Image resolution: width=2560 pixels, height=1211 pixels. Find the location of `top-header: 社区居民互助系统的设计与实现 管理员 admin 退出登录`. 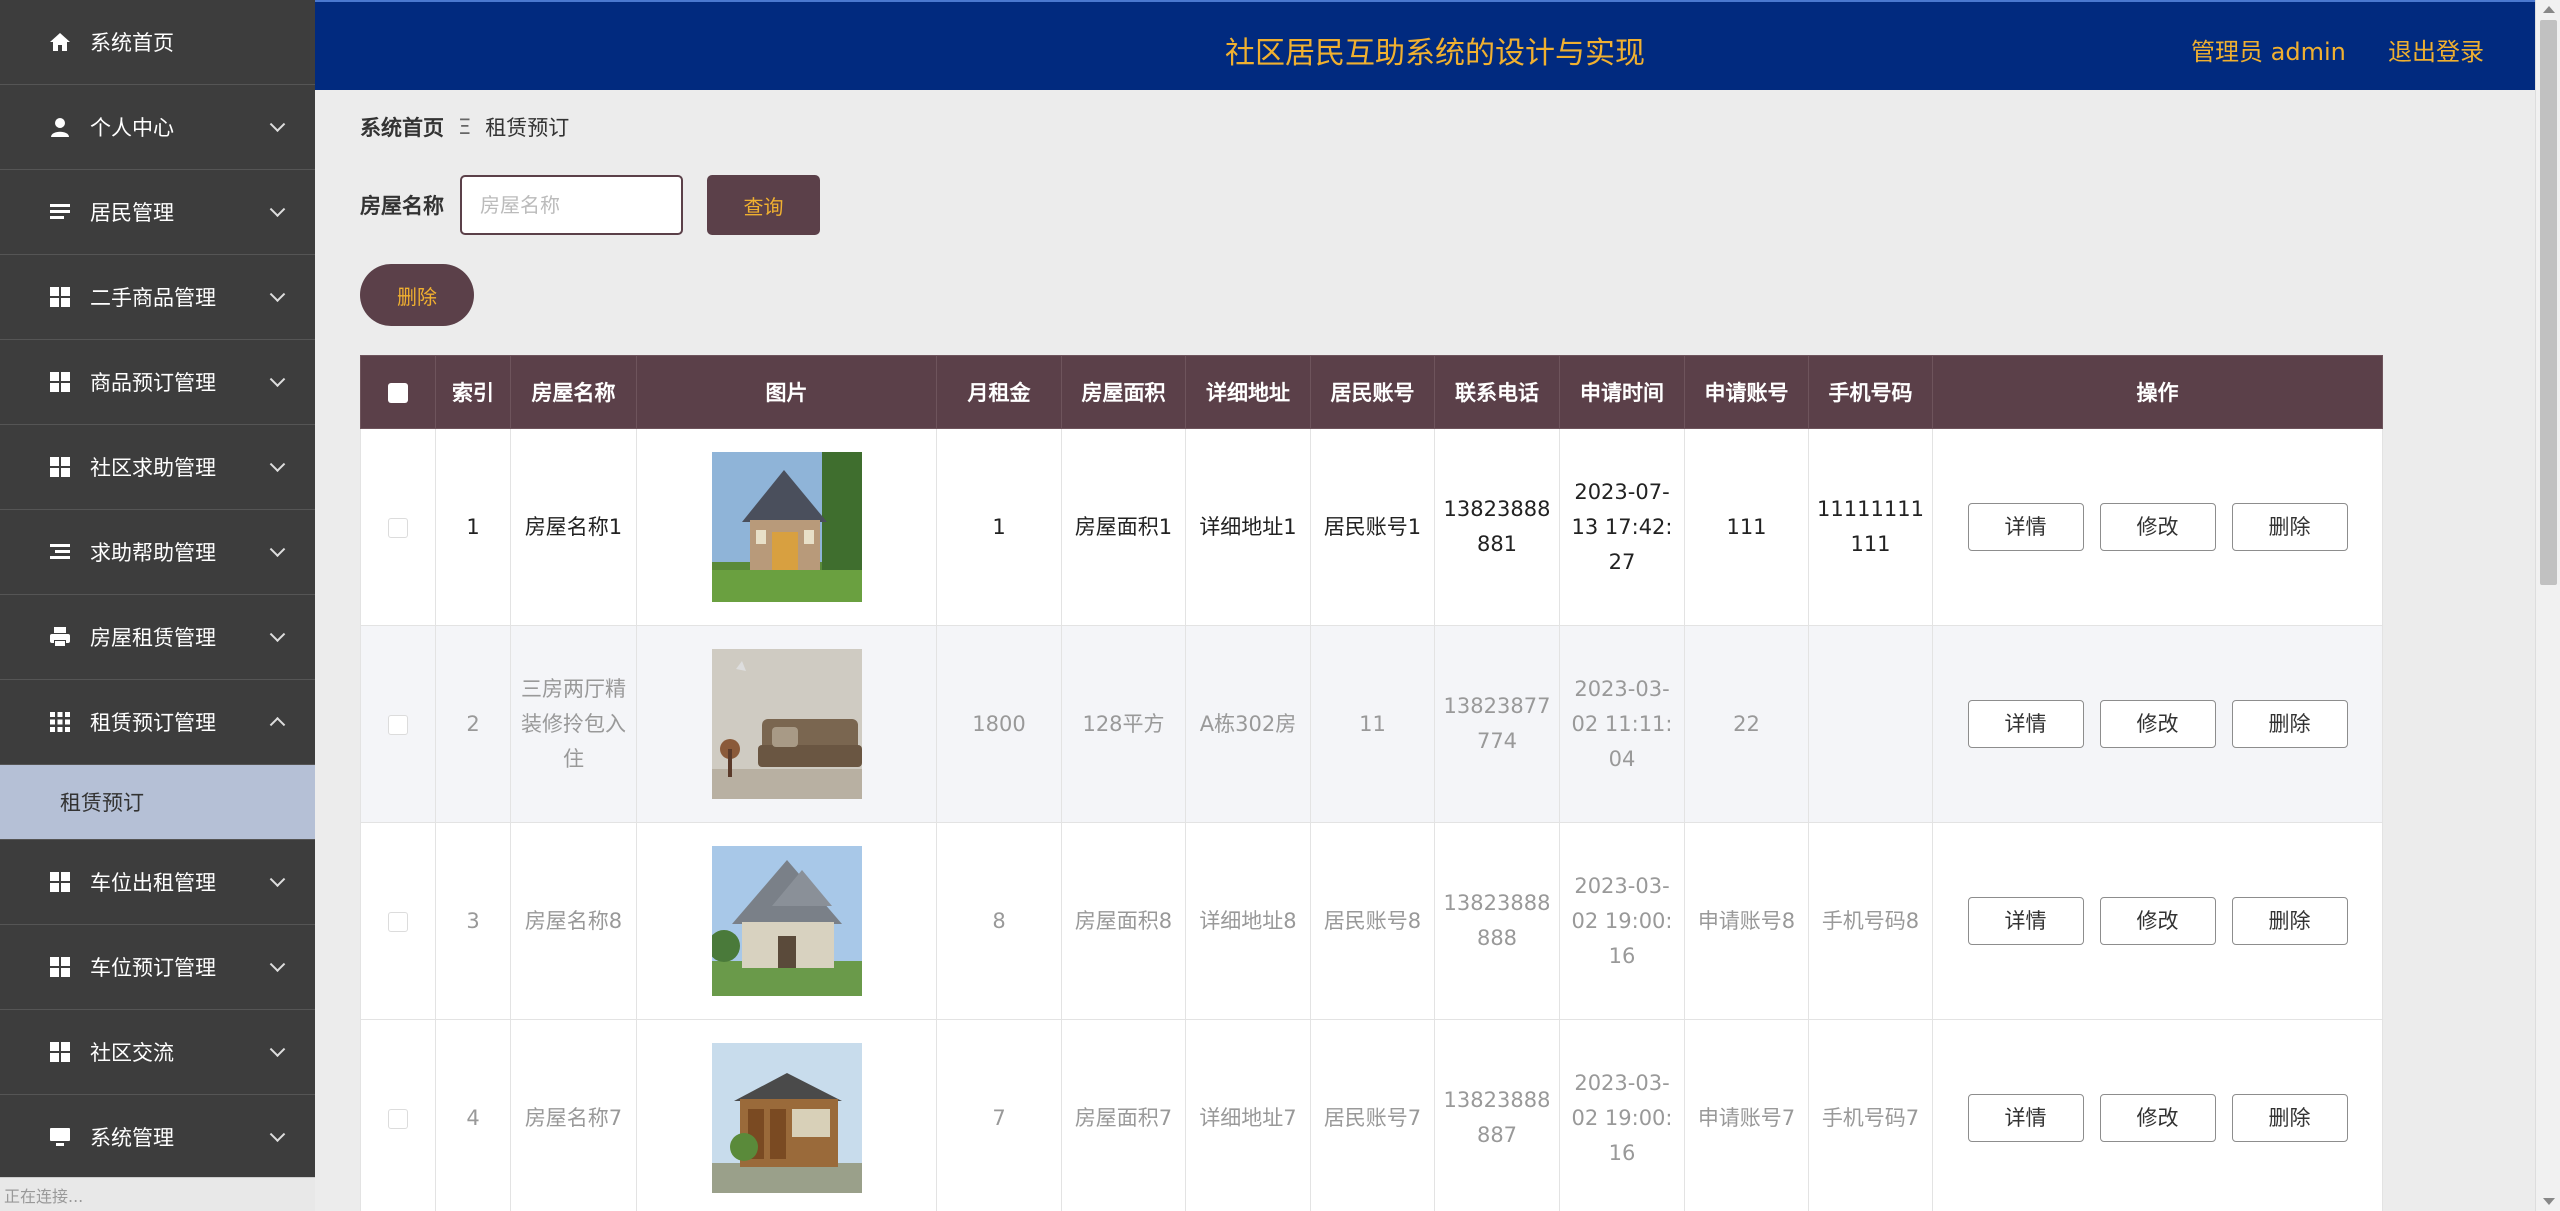

top-header: 社区居民互助系统的设计与实现 管理员 admin 退出登录 is located at coordinates (1425, 45).